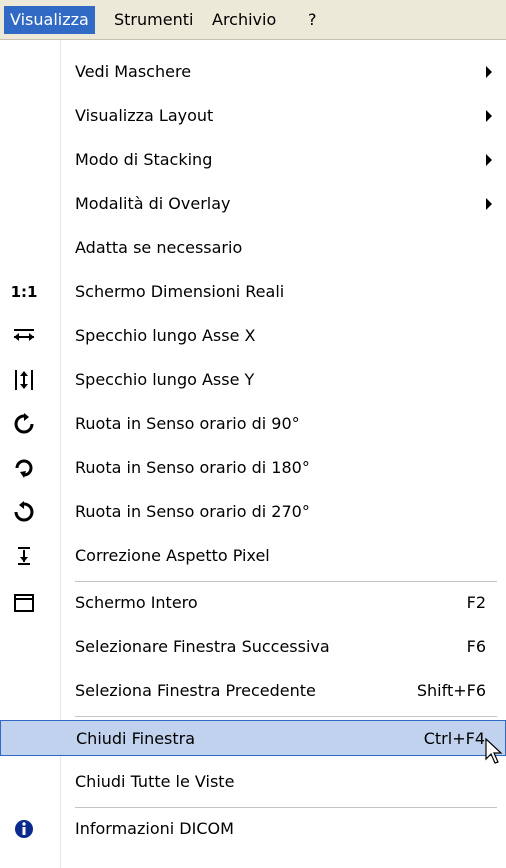  What do you see at coordinates (476, 602) in the screenshot?
I see `menu-item-shortcut: F2` at bounding box center [476, 602].